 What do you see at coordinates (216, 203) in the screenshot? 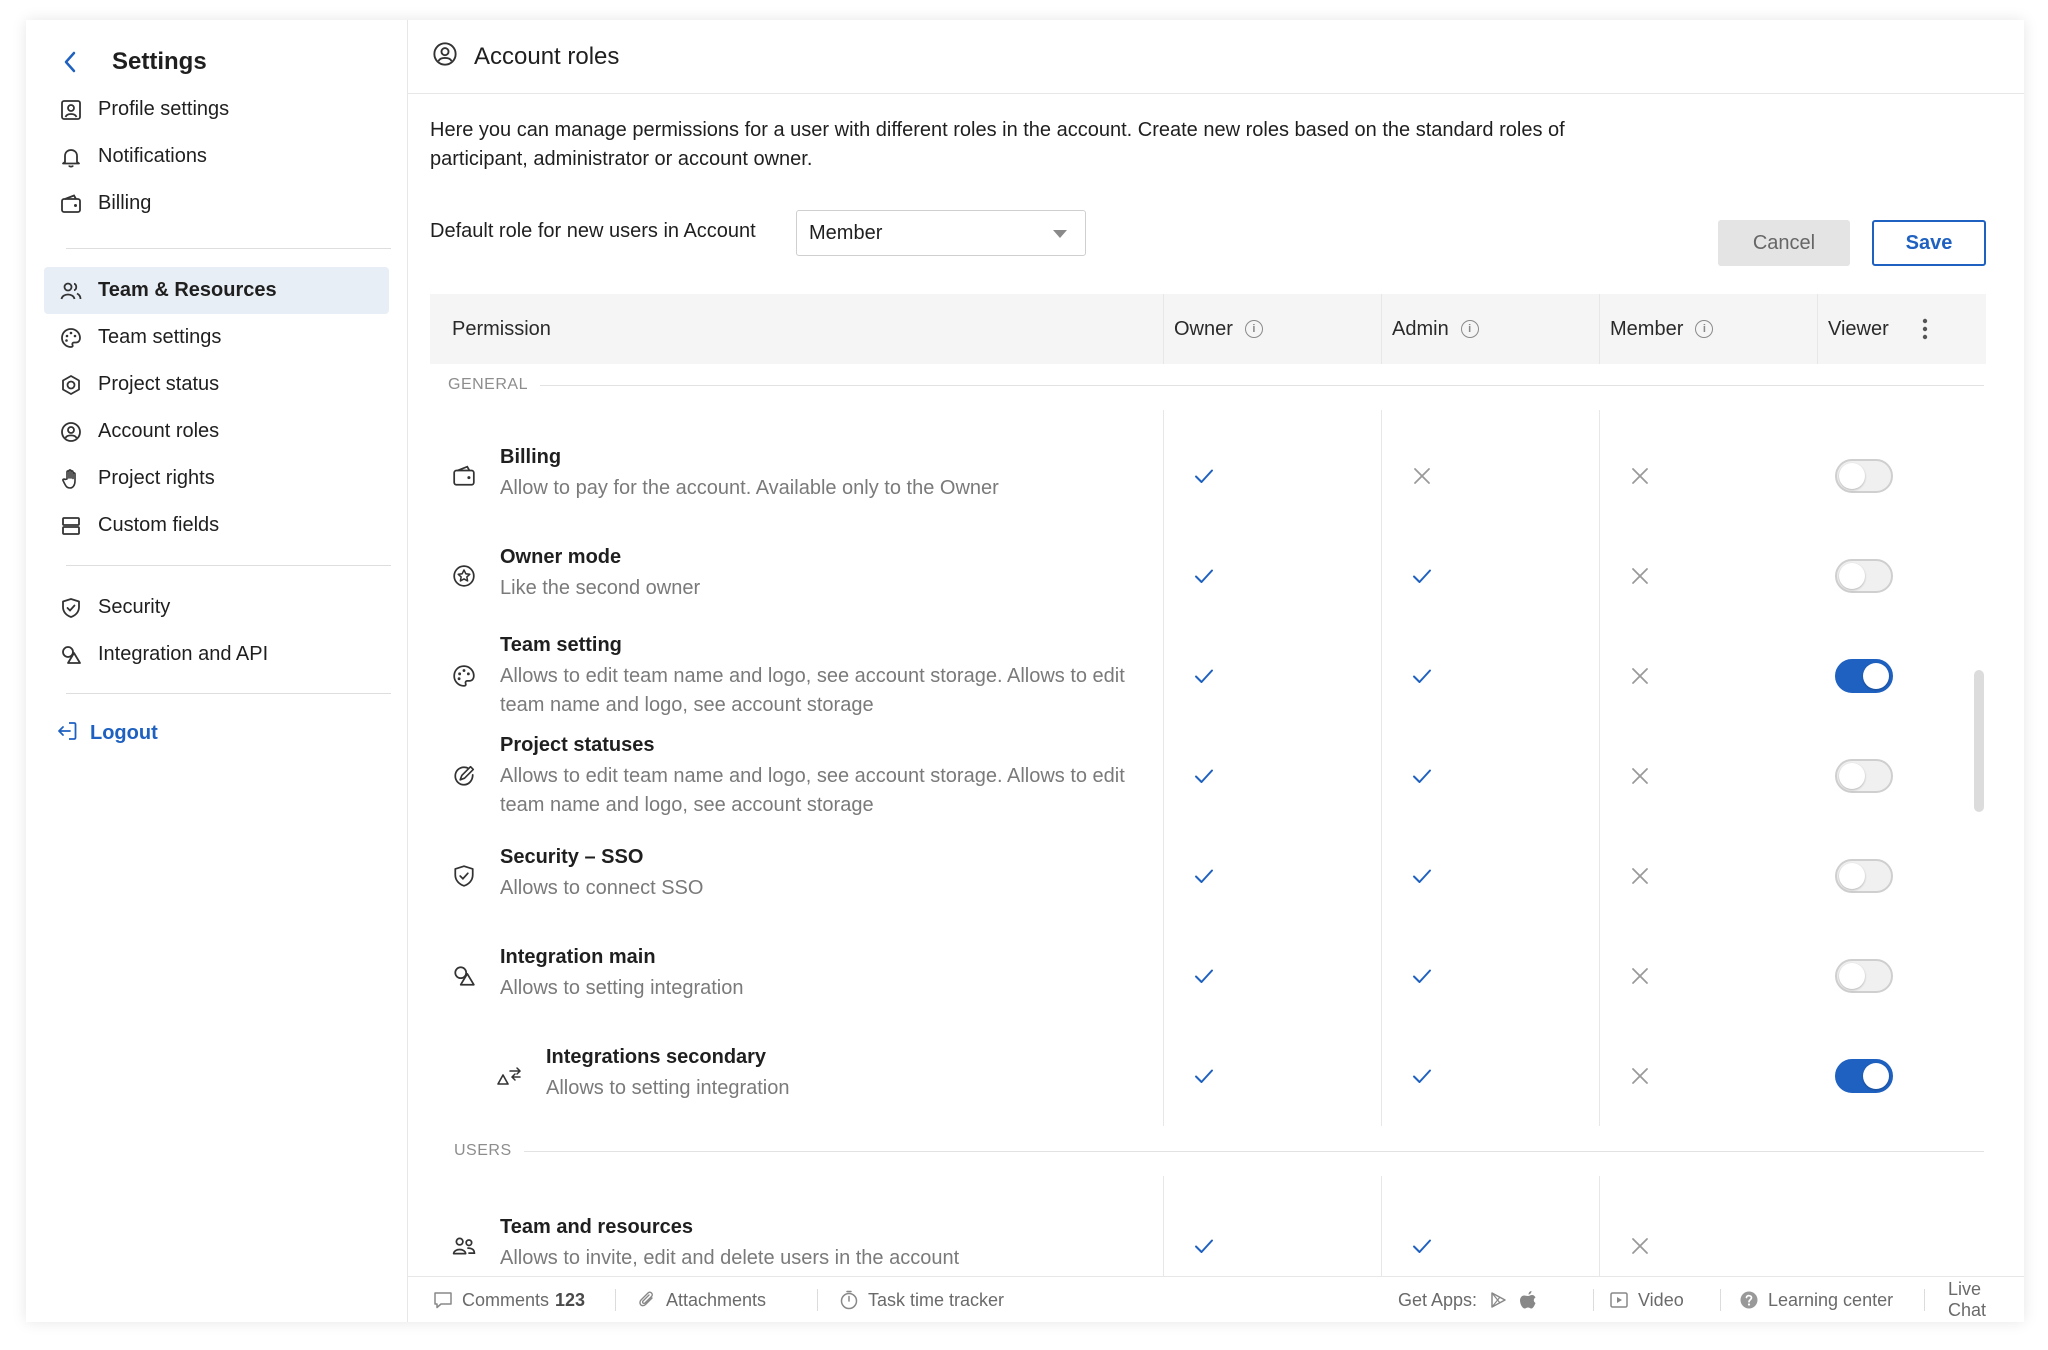
I see `sidebar-item-billing: Billing` at bounding box center [216, 203].